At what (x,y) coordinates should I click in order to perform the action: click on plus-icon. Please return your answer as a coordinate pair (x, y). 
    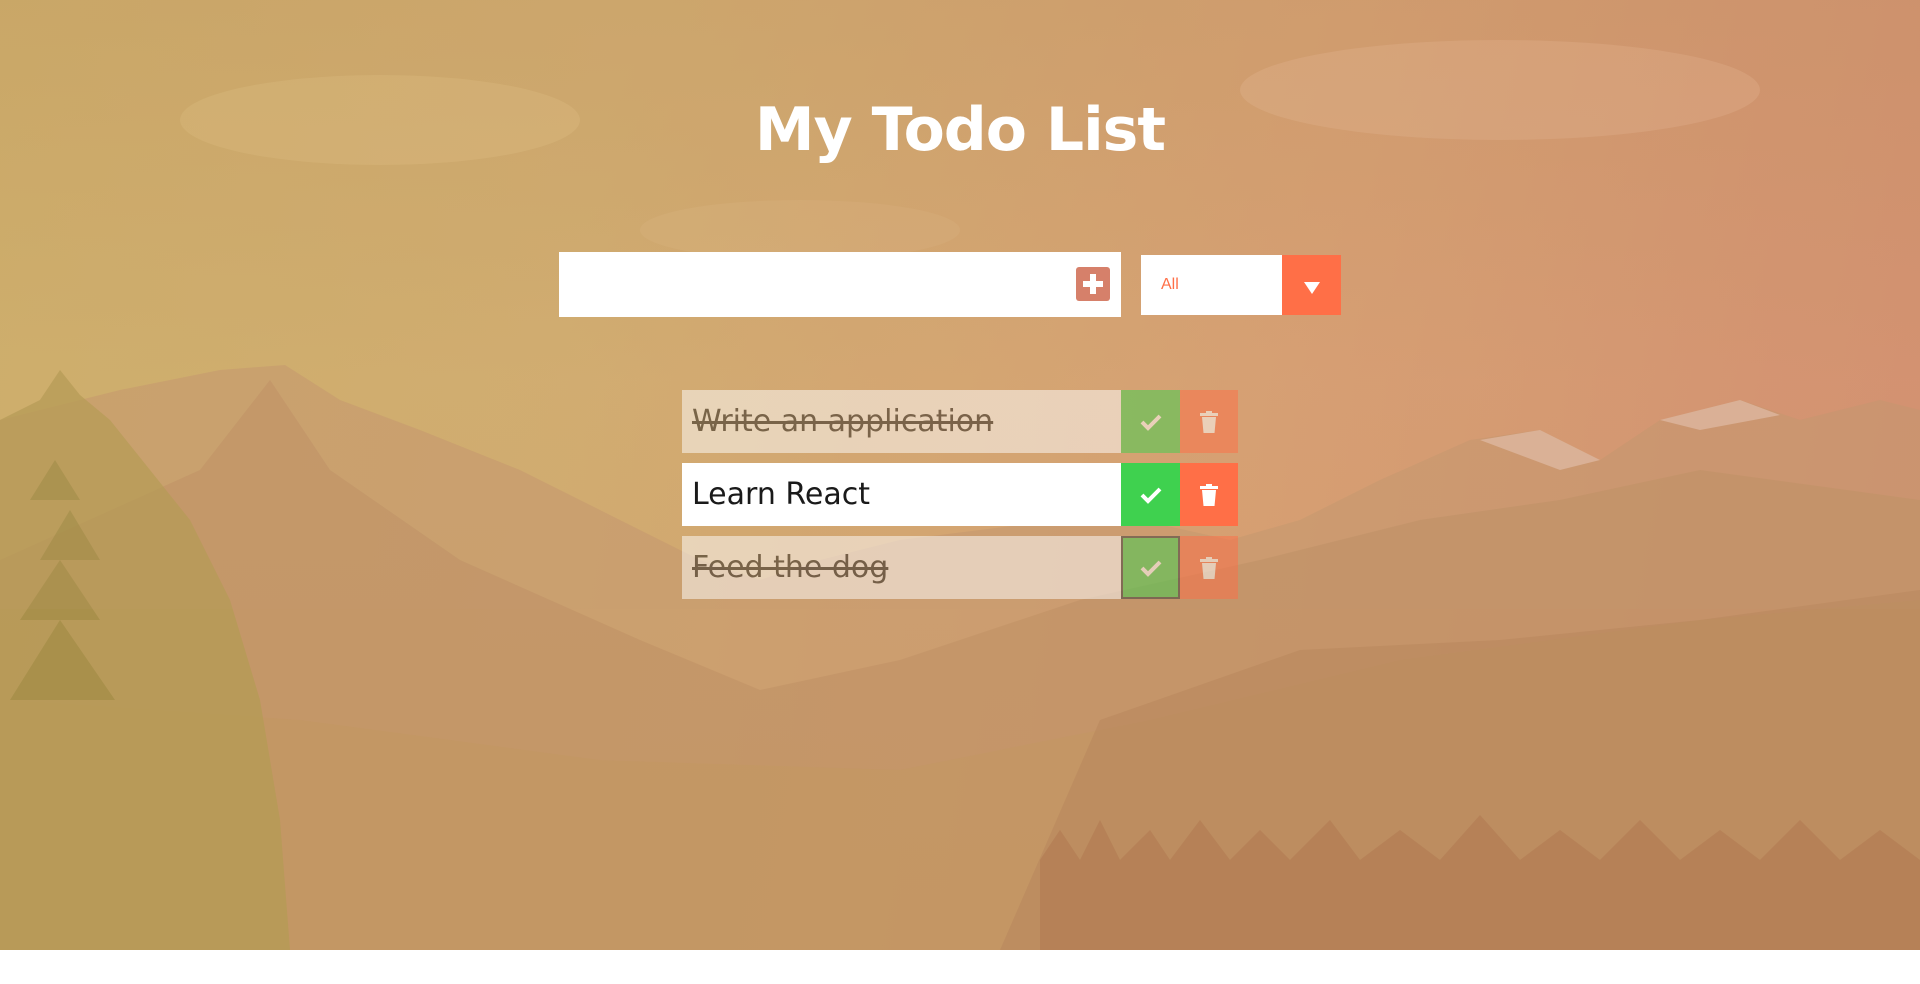
    Looking at the image, I should click on (1093, 284).